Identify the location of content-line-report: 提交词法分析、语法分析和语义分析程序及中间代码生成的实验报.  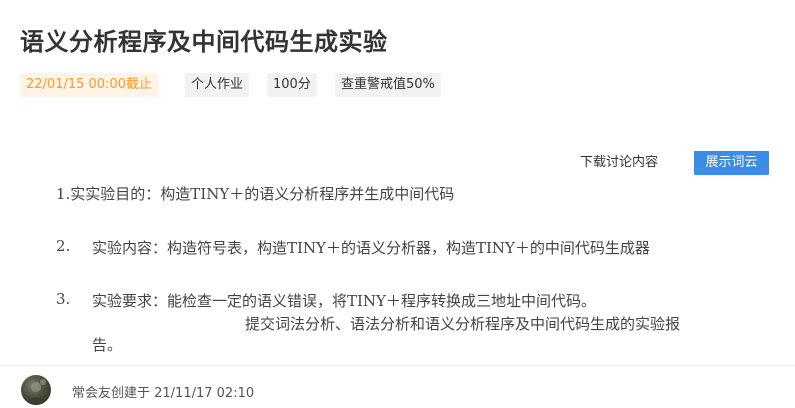
(463, 324).